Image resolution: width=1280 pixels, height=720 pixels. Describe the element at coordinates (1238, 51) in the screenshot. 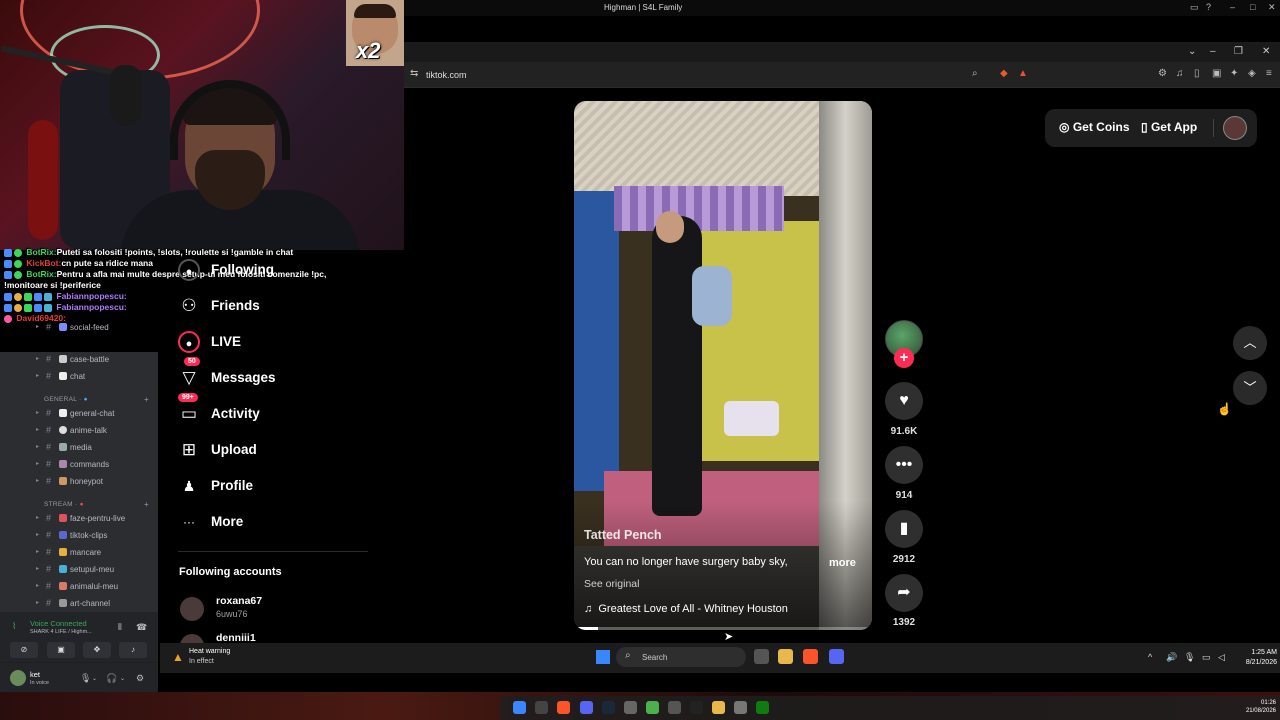

I see `browser-restore-button: ❐` at that location.